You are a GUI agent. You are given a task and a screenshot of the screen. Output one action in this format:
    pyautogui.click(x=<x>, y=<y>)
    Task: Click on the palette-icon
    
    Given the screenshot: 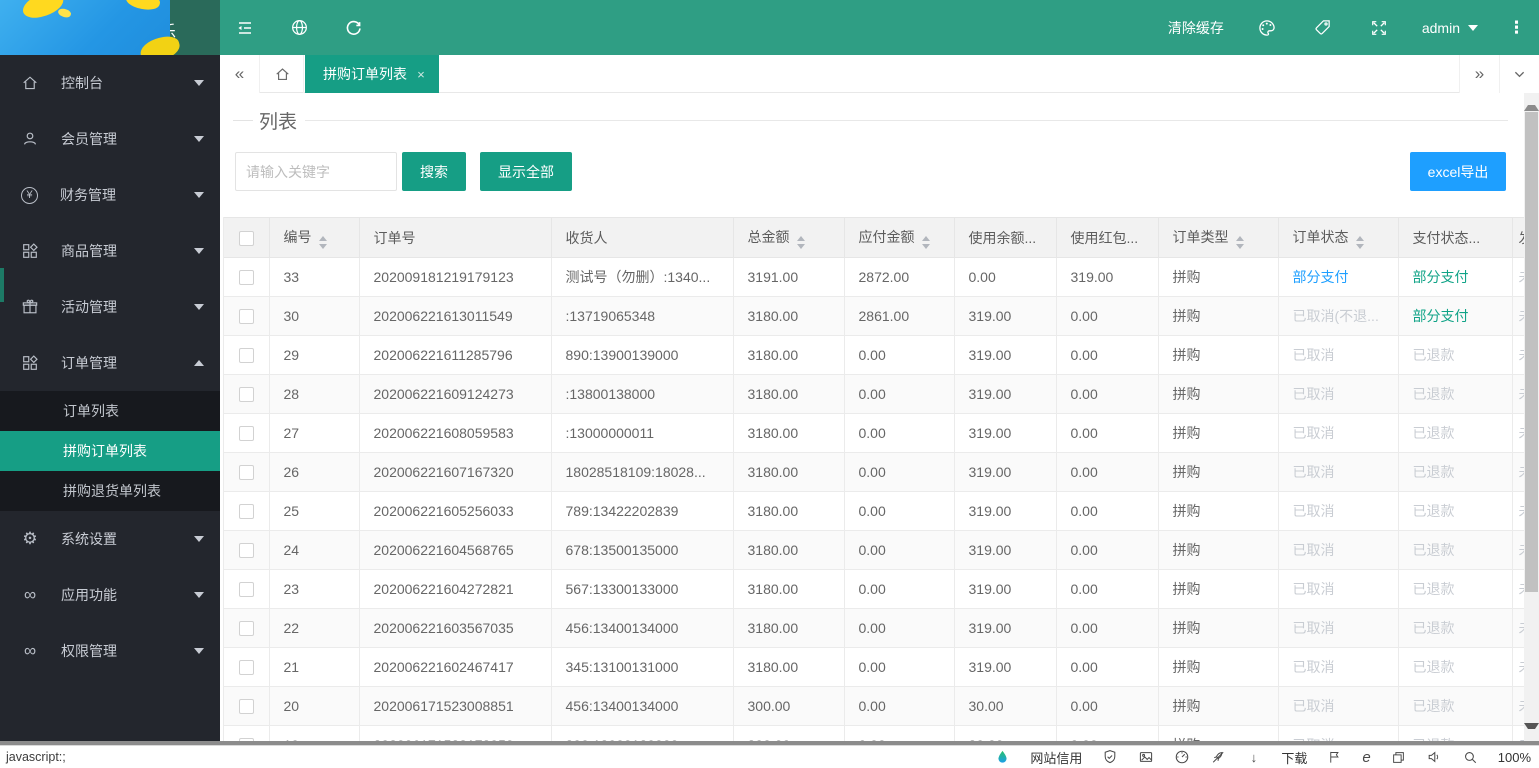 What is the action you would take?
    pyautogui.click(x=1267, y=28)
    